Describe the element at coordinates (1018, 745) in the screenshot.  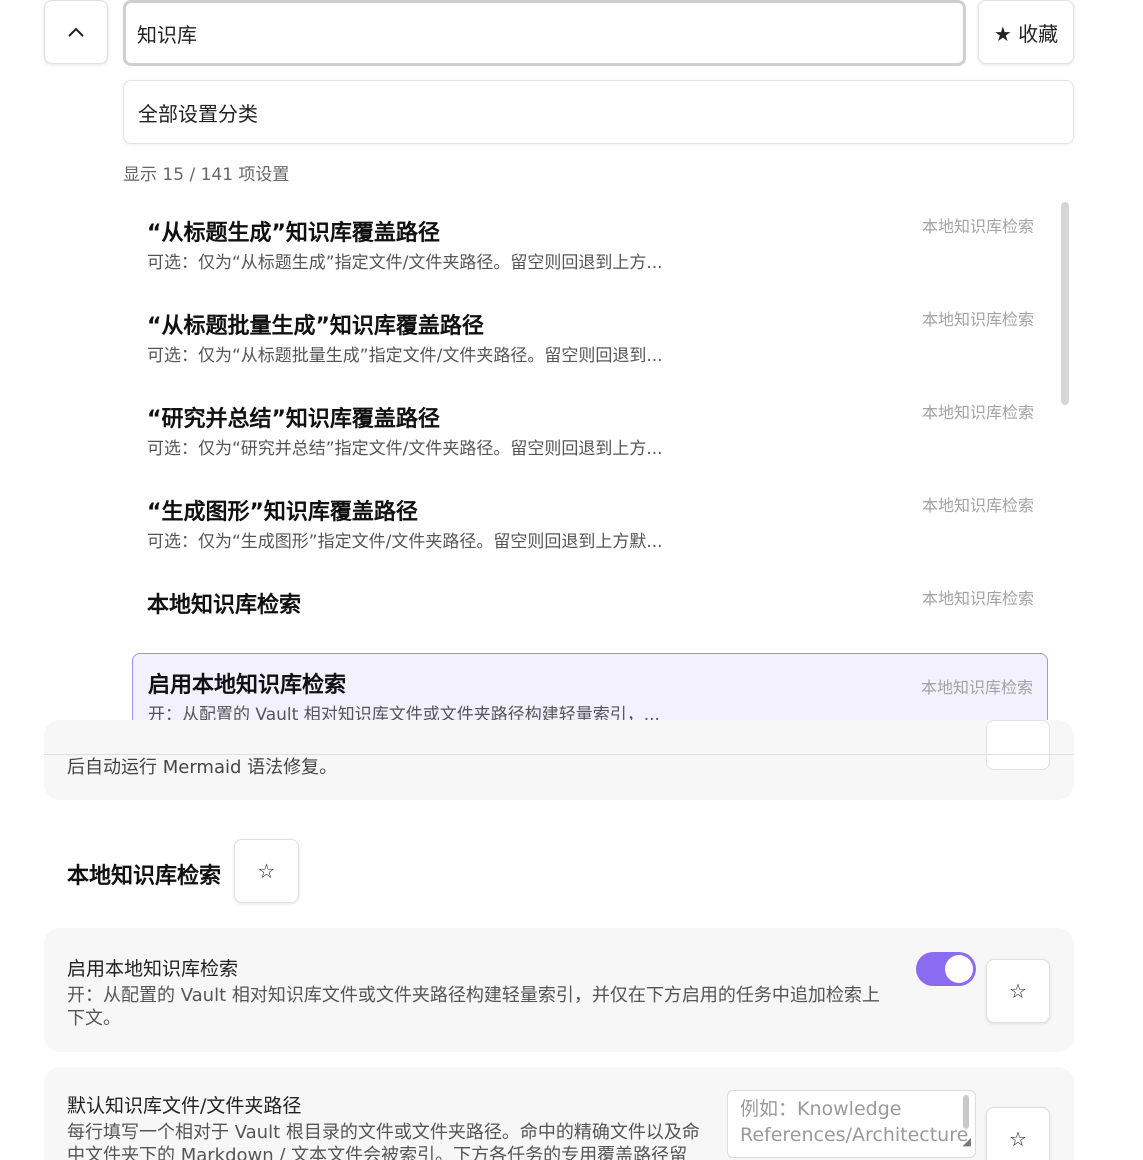
I see `star-button` at that location.